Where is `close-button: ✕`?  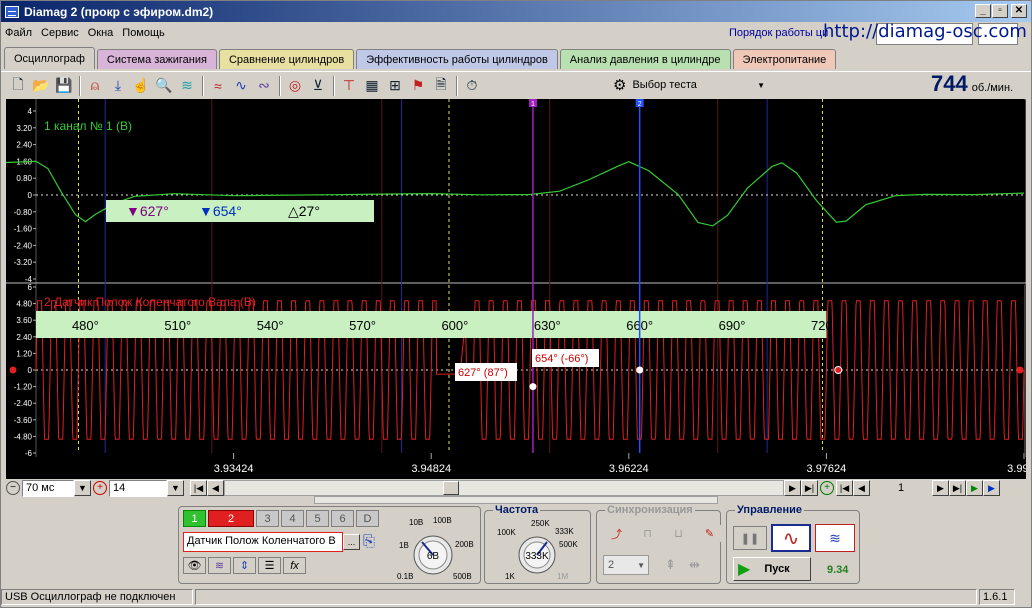
close-button: ✕ is located at coordinates (1019, 11).